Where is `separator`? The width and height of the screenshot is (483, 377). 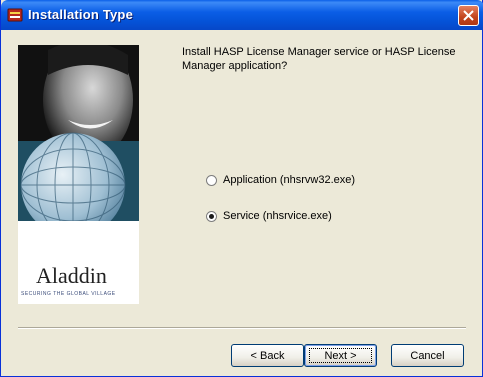 separator is located at coordinates (242, 328).